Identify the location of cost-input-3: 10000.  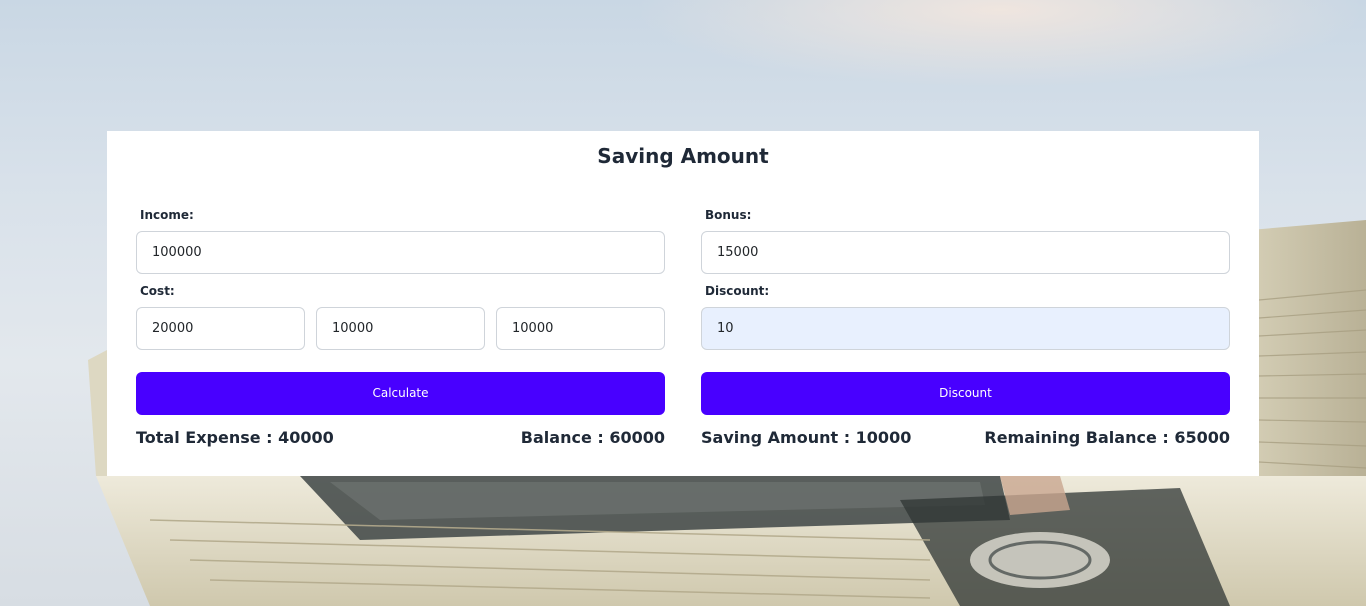
(580, 328).